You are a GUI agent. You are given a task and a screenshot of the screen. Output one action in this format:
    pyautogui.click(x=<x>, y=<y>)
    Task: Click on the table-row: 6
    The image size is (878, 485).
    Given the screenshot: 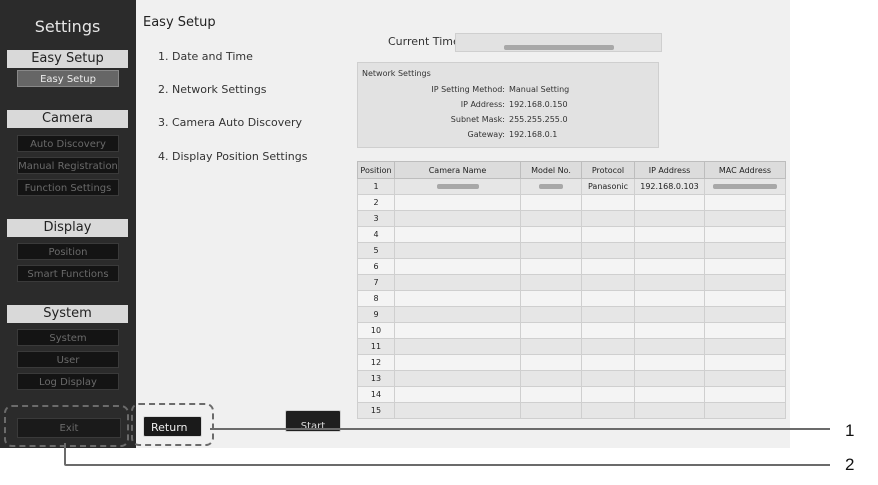 What is the action you would take?
    pyautogui.click(x=571, y=266)
    